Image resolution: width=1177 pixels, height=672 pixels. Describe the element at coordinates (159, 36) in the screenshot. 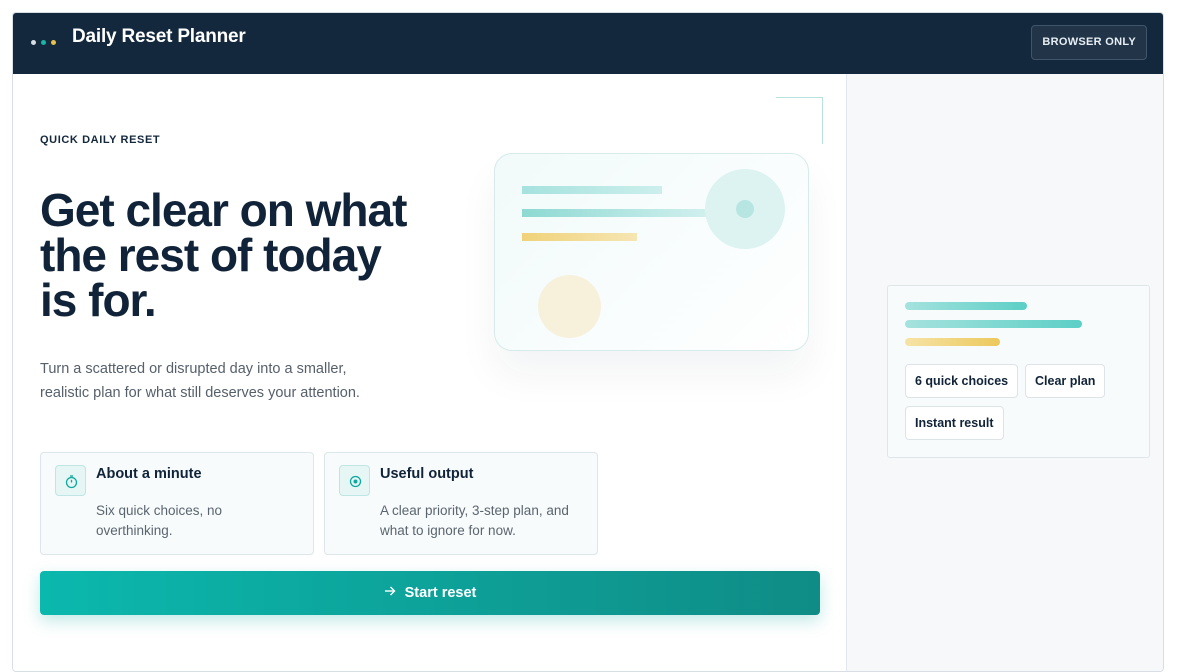

I see `app-title: Daily Reset Planner` at that location.